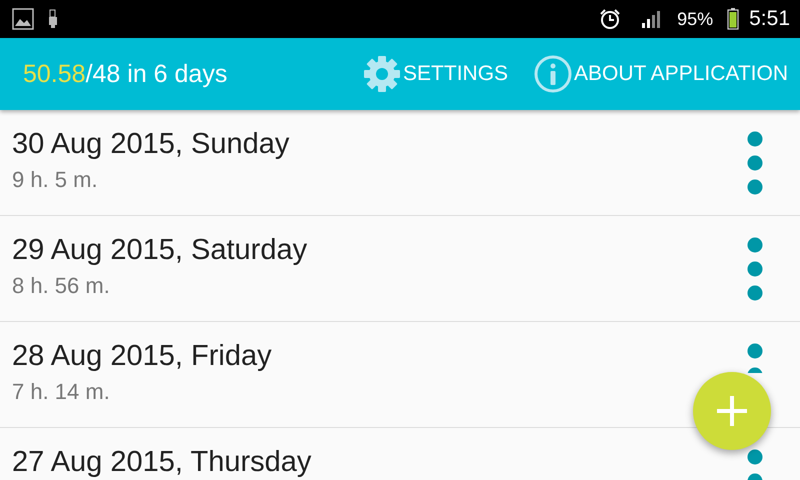  I want to click on battery-icon, so click(733, 19).